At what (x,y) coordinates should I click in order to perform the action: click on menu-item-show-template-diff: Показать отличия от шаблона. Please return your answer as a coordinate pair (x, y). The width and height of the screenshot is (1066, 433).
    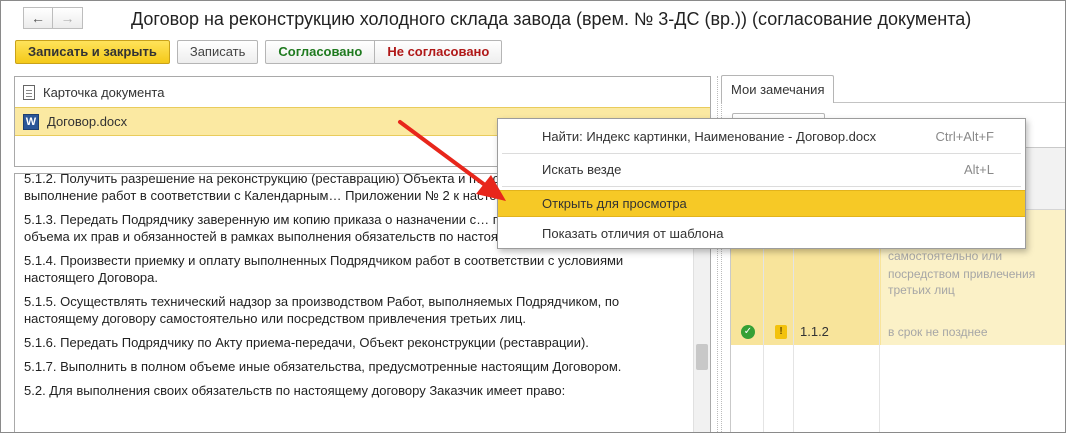
    Looking at the image, I should click on (761, 233).